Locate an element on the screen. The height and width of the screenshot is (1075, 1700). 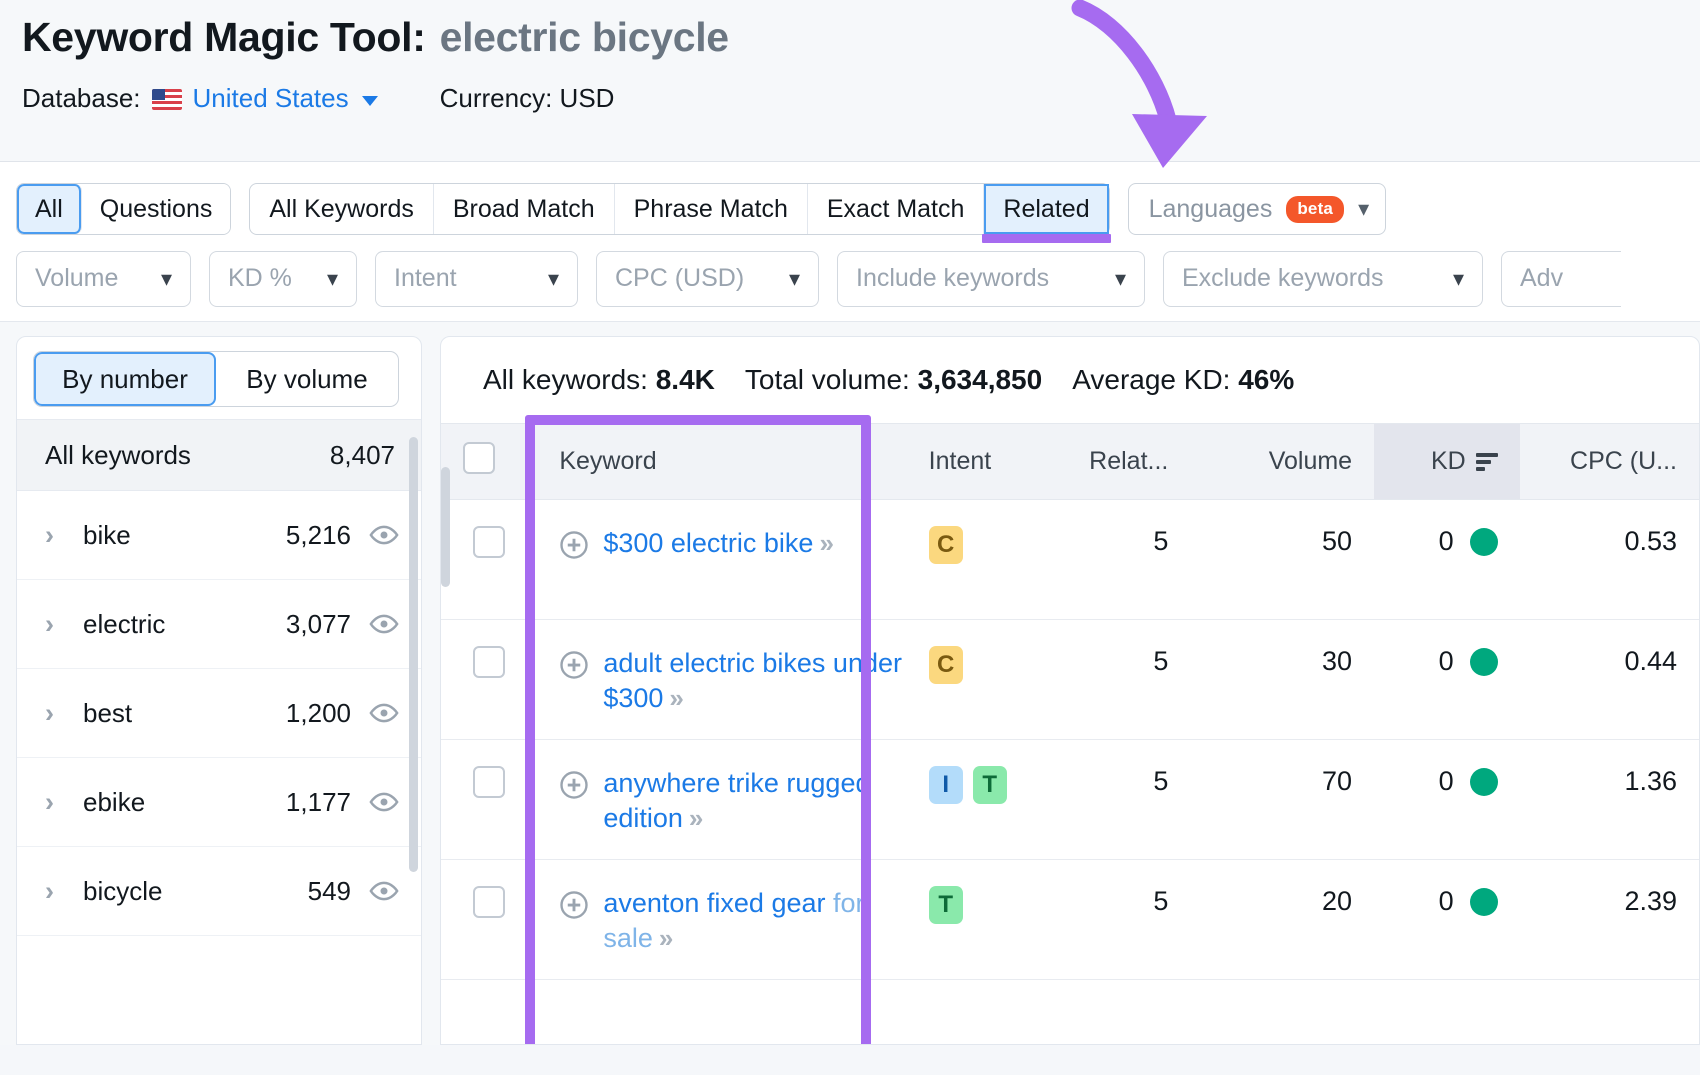
row-volume-cell: 50 is located at coordinates (1282, 559).